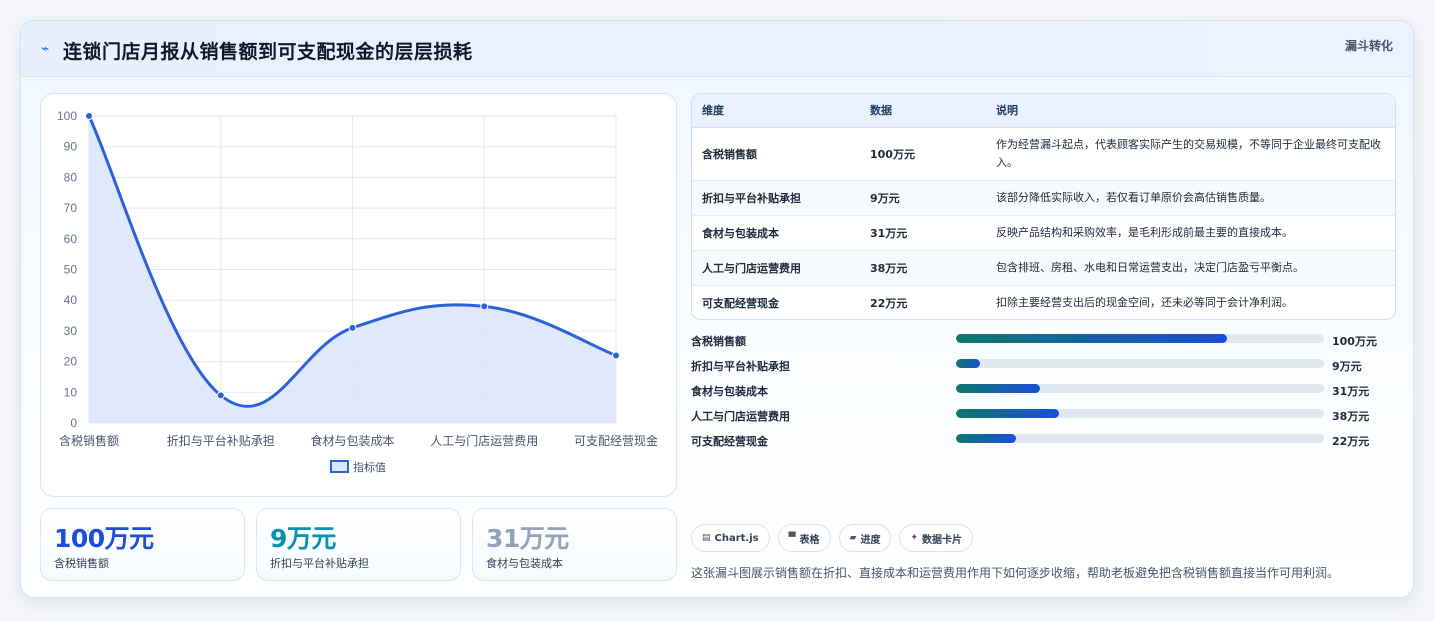 This screenshot has width=1435, height=621. Describe the element at coordinates (853, 538) in the screenshot. I see `progress-icon: ▰` at that location.